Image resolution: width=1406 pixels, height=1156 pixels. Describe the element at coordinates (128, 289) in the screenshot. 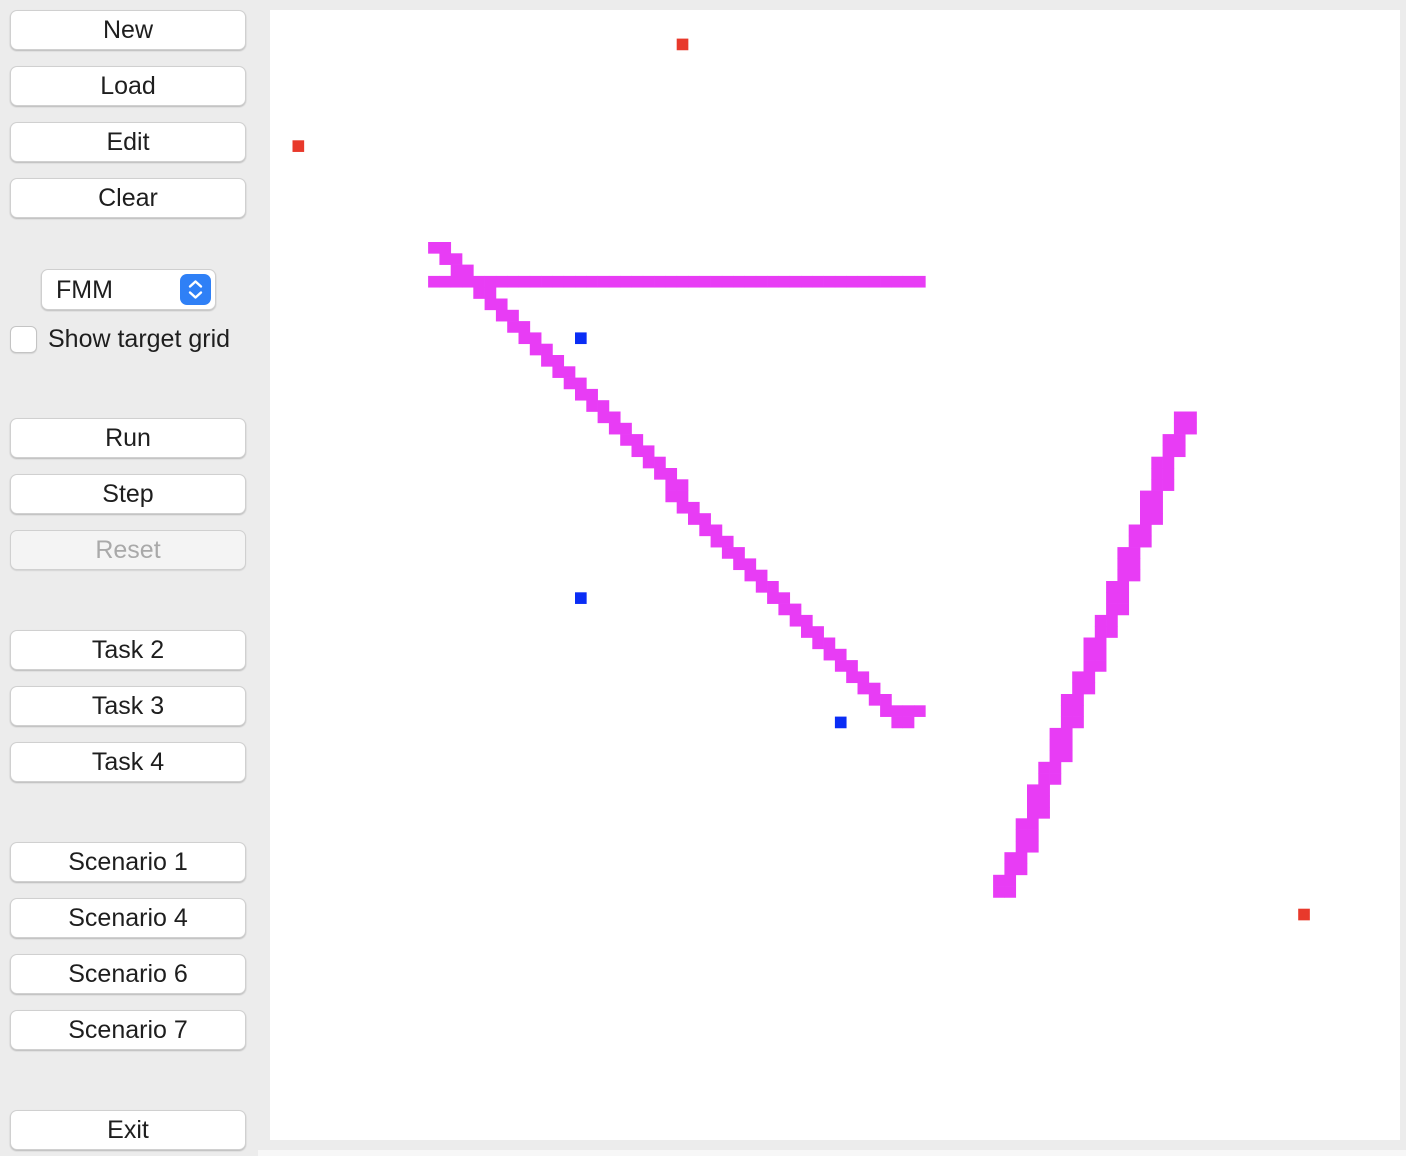

I see `algorithm-select: FMM` at that location.